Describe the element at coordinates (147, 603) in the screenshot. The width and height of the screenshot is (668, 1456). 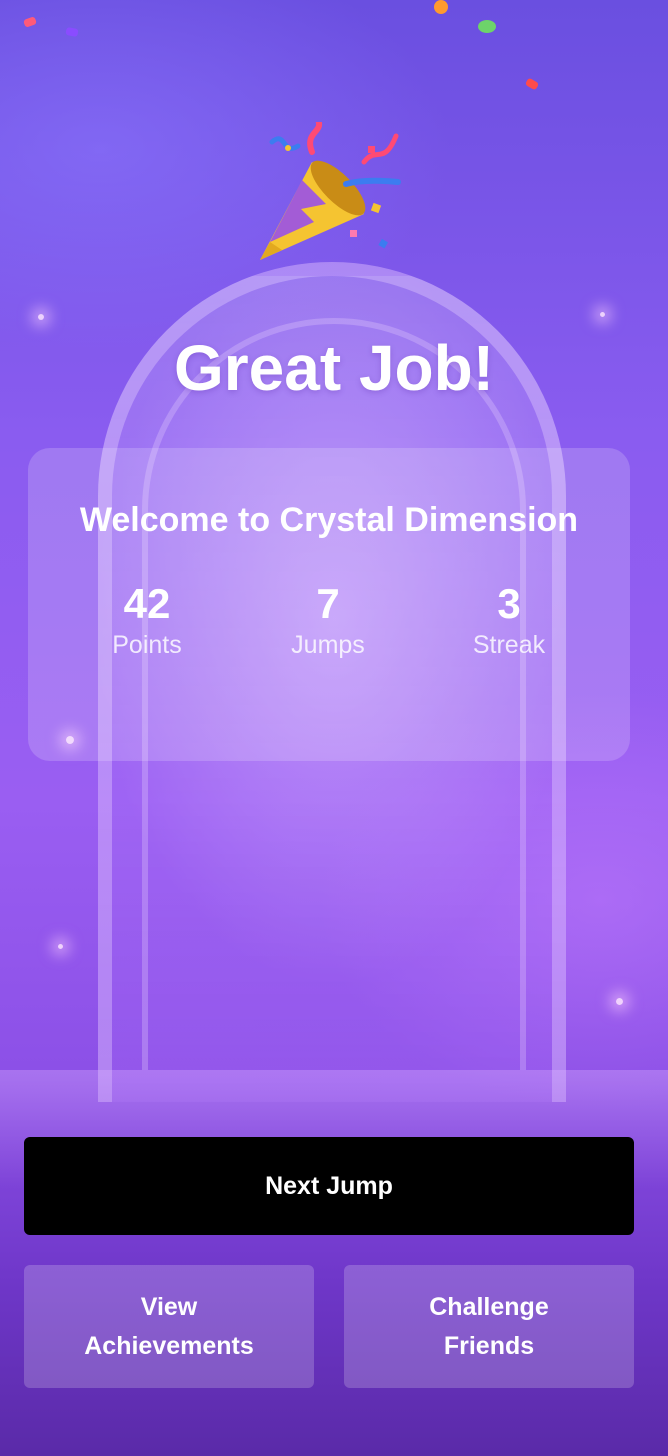
I see `stat-value: 42` at that location.